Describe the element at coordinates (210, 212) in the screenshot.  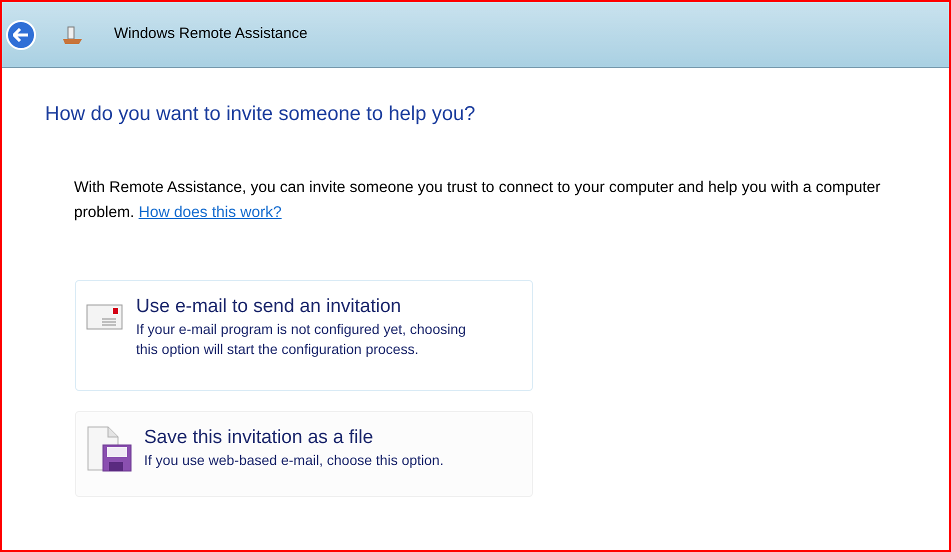
I see `how-does-this-work-link: How does this work?` at that location.